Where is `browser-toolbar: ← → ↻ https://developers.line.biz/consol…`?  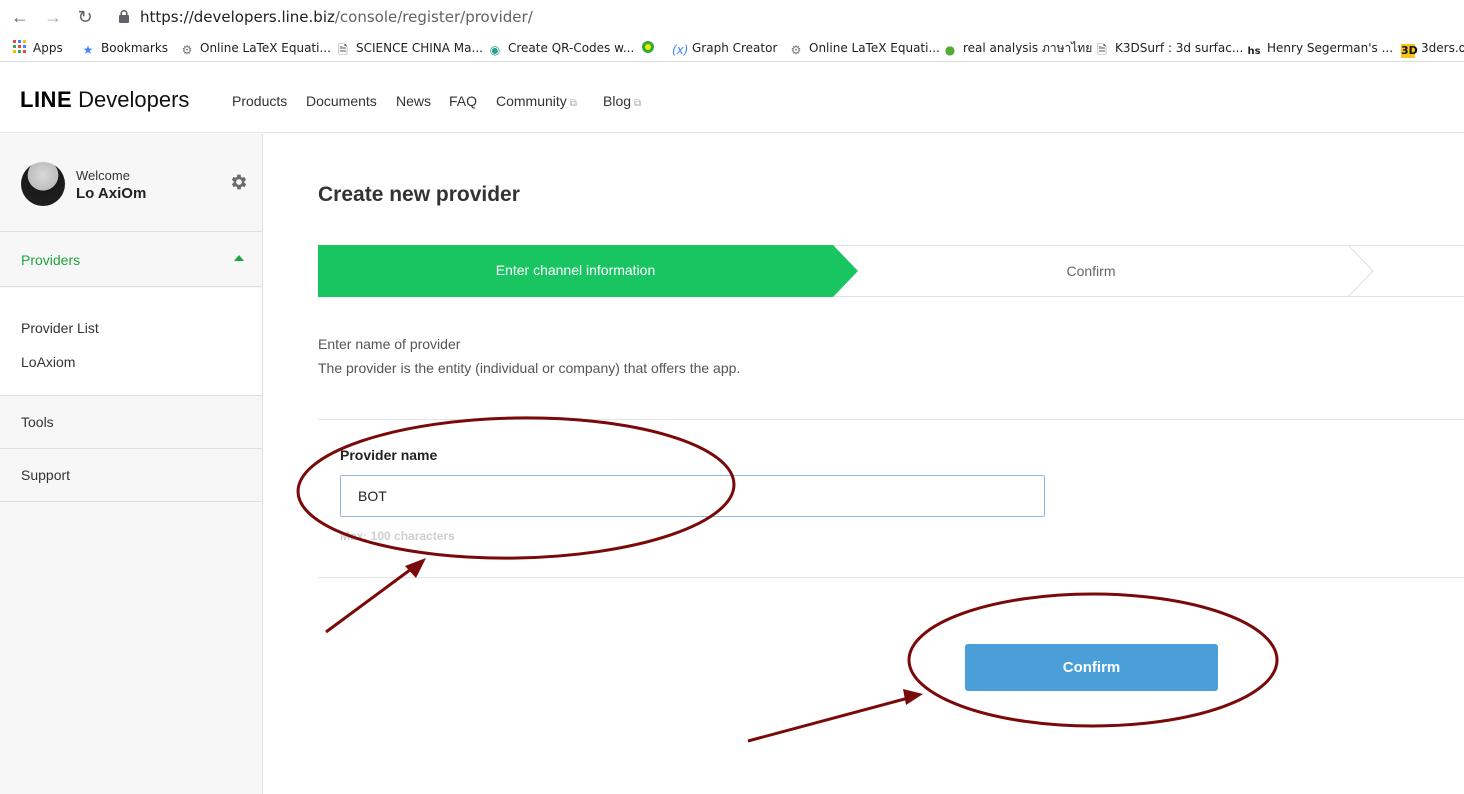 browser-toolbar: ← → ↻ https://developers.line.biz/consol… is located at coordinates (732, 17).